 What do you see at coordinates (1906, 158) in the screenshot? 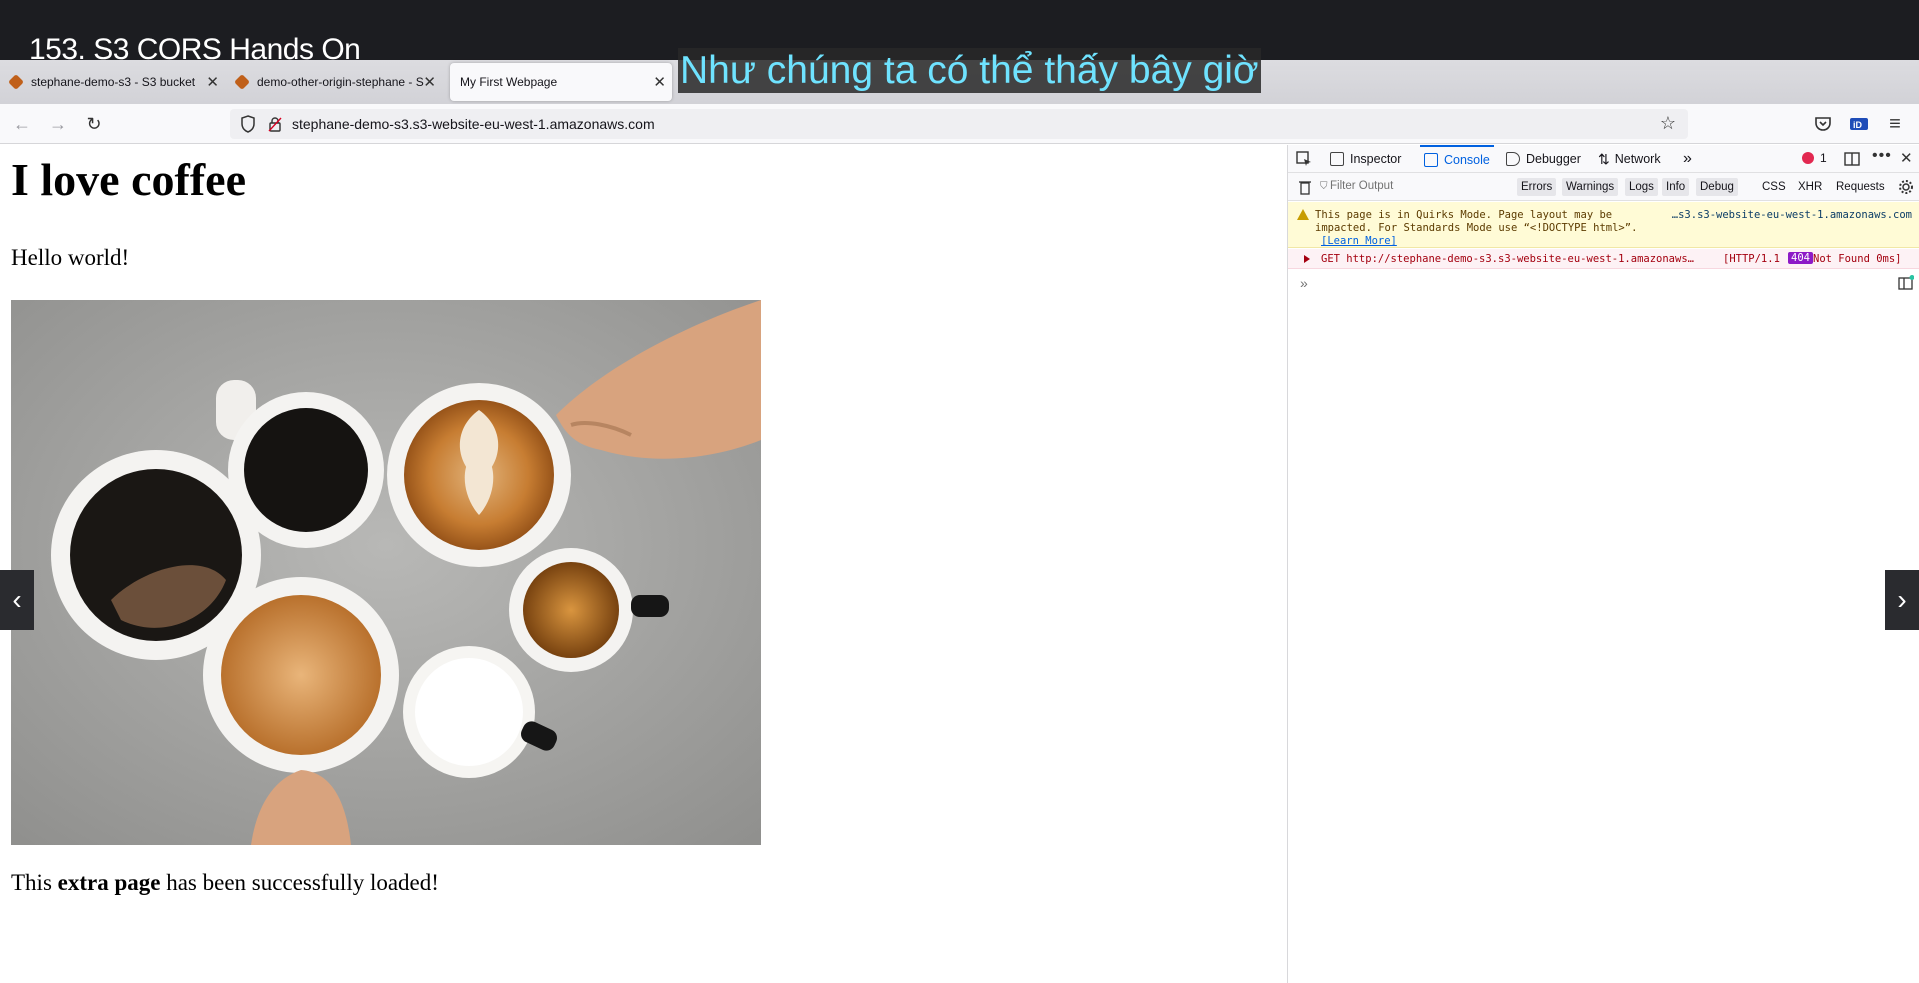
I see `close-devtools-icon: ✕` at bounding box center [1906, 158].